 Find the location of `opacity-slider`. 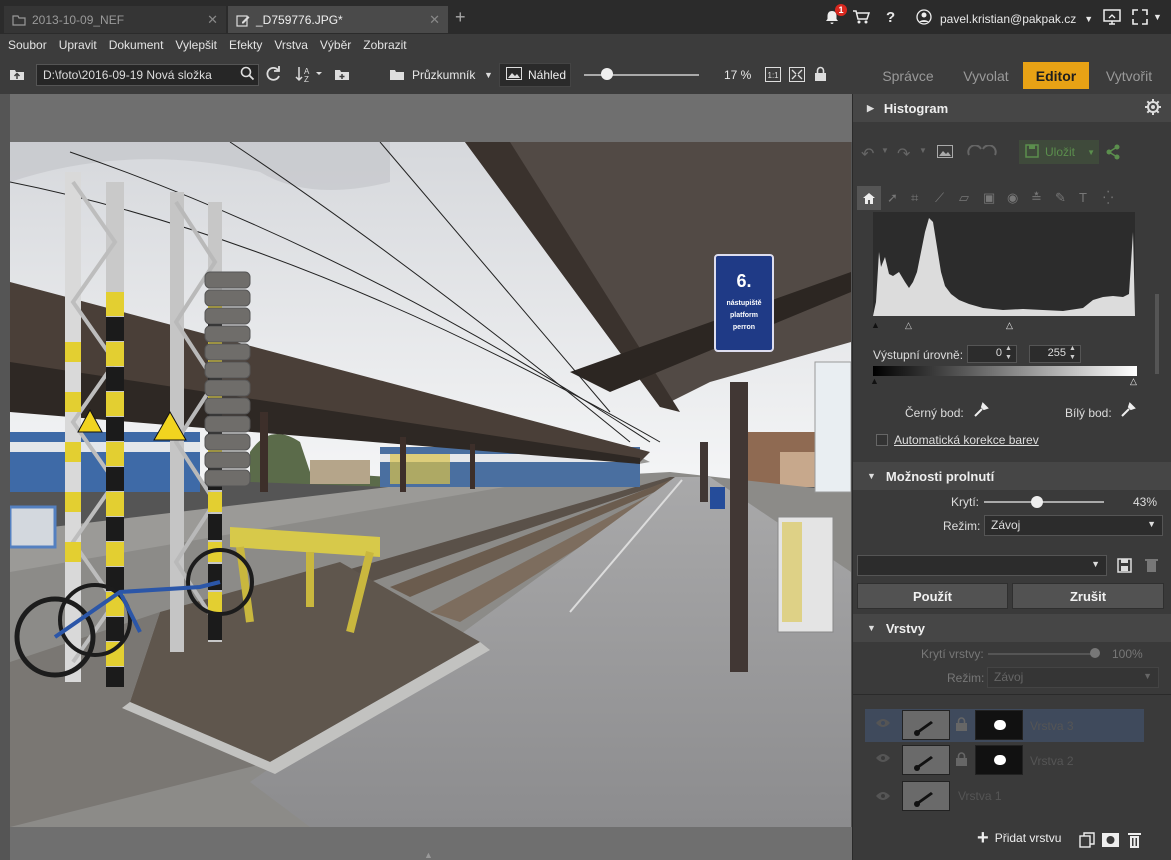

opacity-slider is located at coordinates (1044, 502).